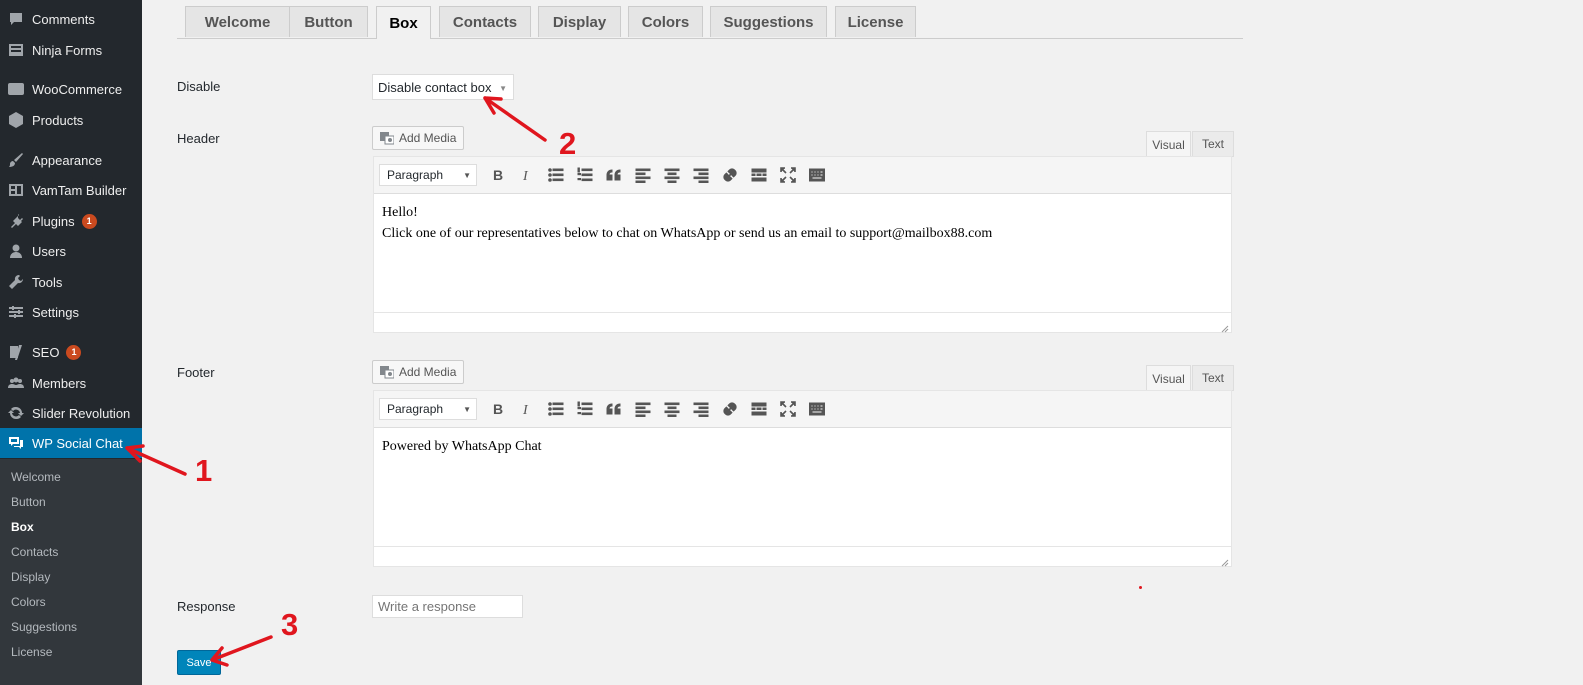 The height and width of the screenshot is (685, 1583). Describe the element at coordinates (328, 21) in the screenshot. I see `tab-button: Button` at that location.